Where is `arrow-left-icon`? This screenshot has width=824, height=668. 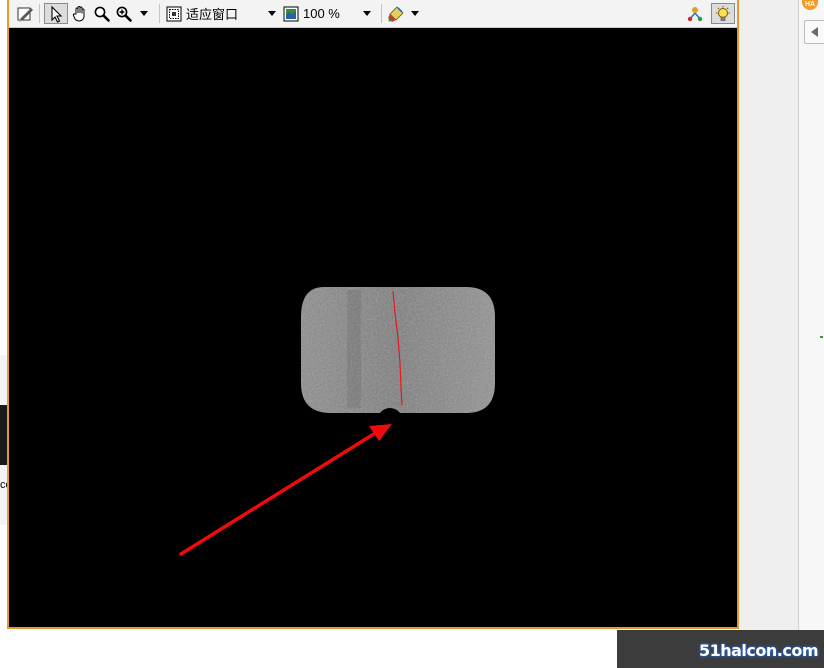
arrow-left-icon is located at coordinates (814, 32).